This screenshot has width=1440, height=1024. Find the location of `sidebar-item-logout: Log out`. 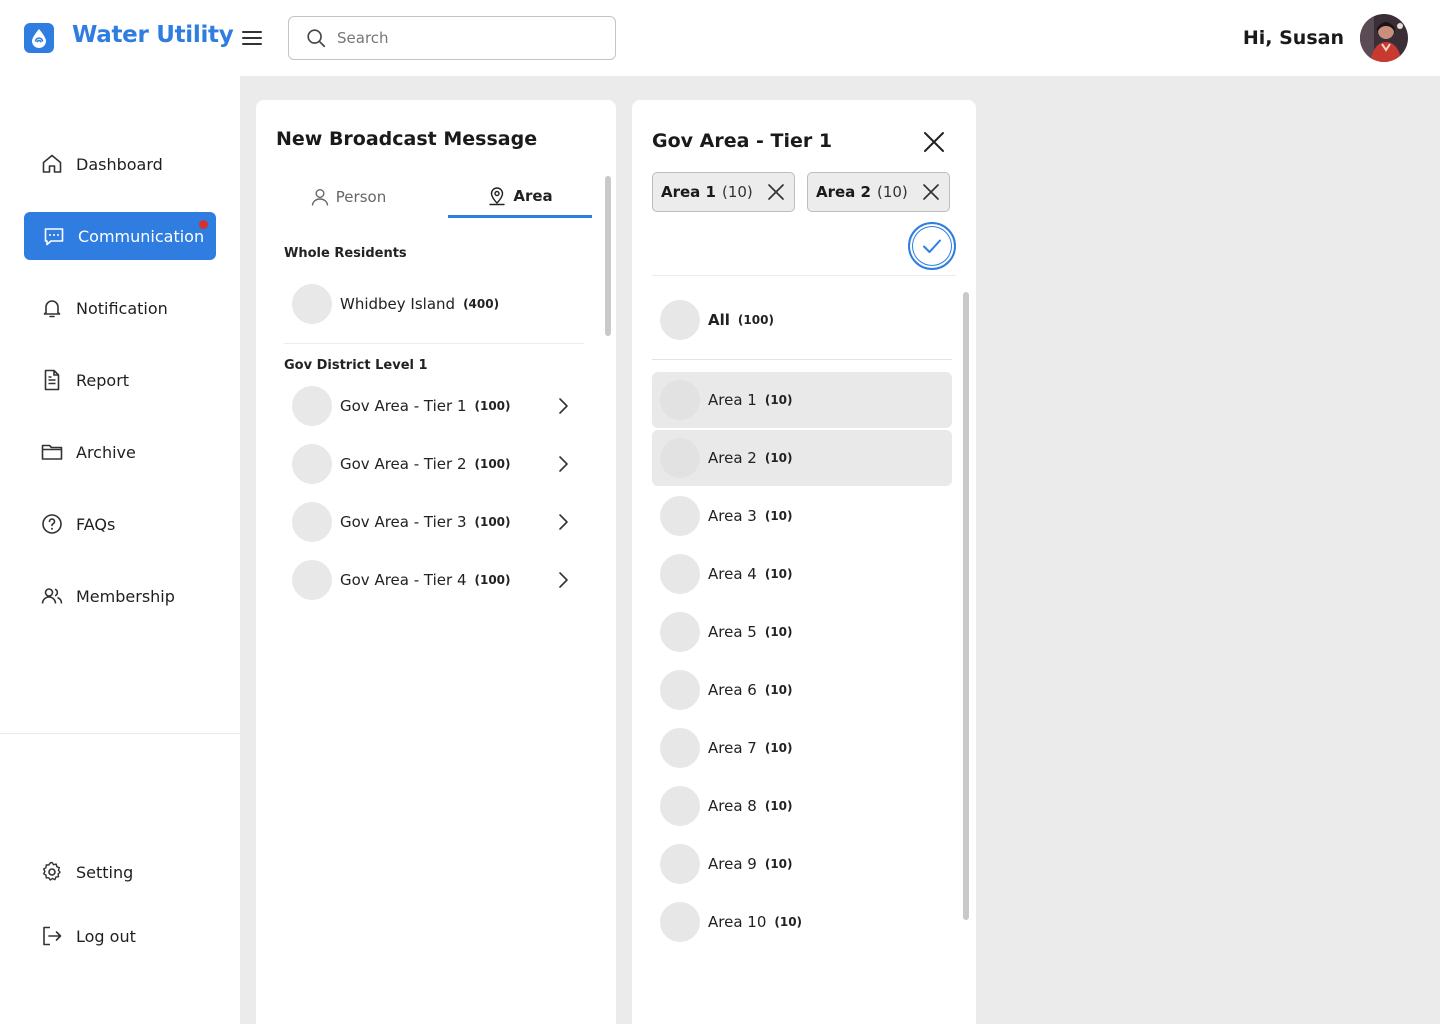

sidebar-item-logout: Log out is located at coordinates (120, 936).